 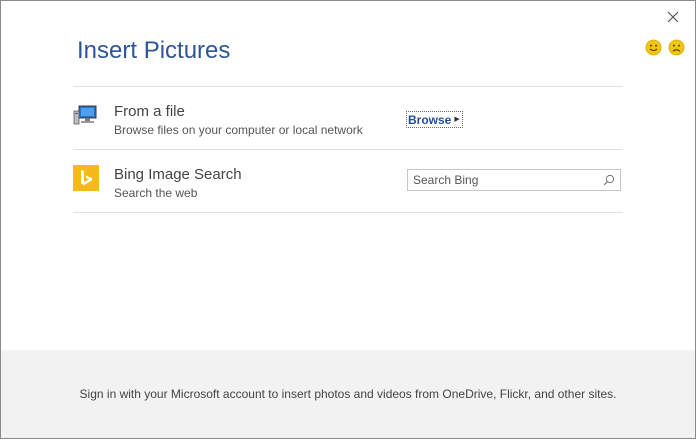 What do you see at coordinates (154, 50) in the screenshot?
I see `dialog-title: Insert Pictures` at bounding box center [154, 50].